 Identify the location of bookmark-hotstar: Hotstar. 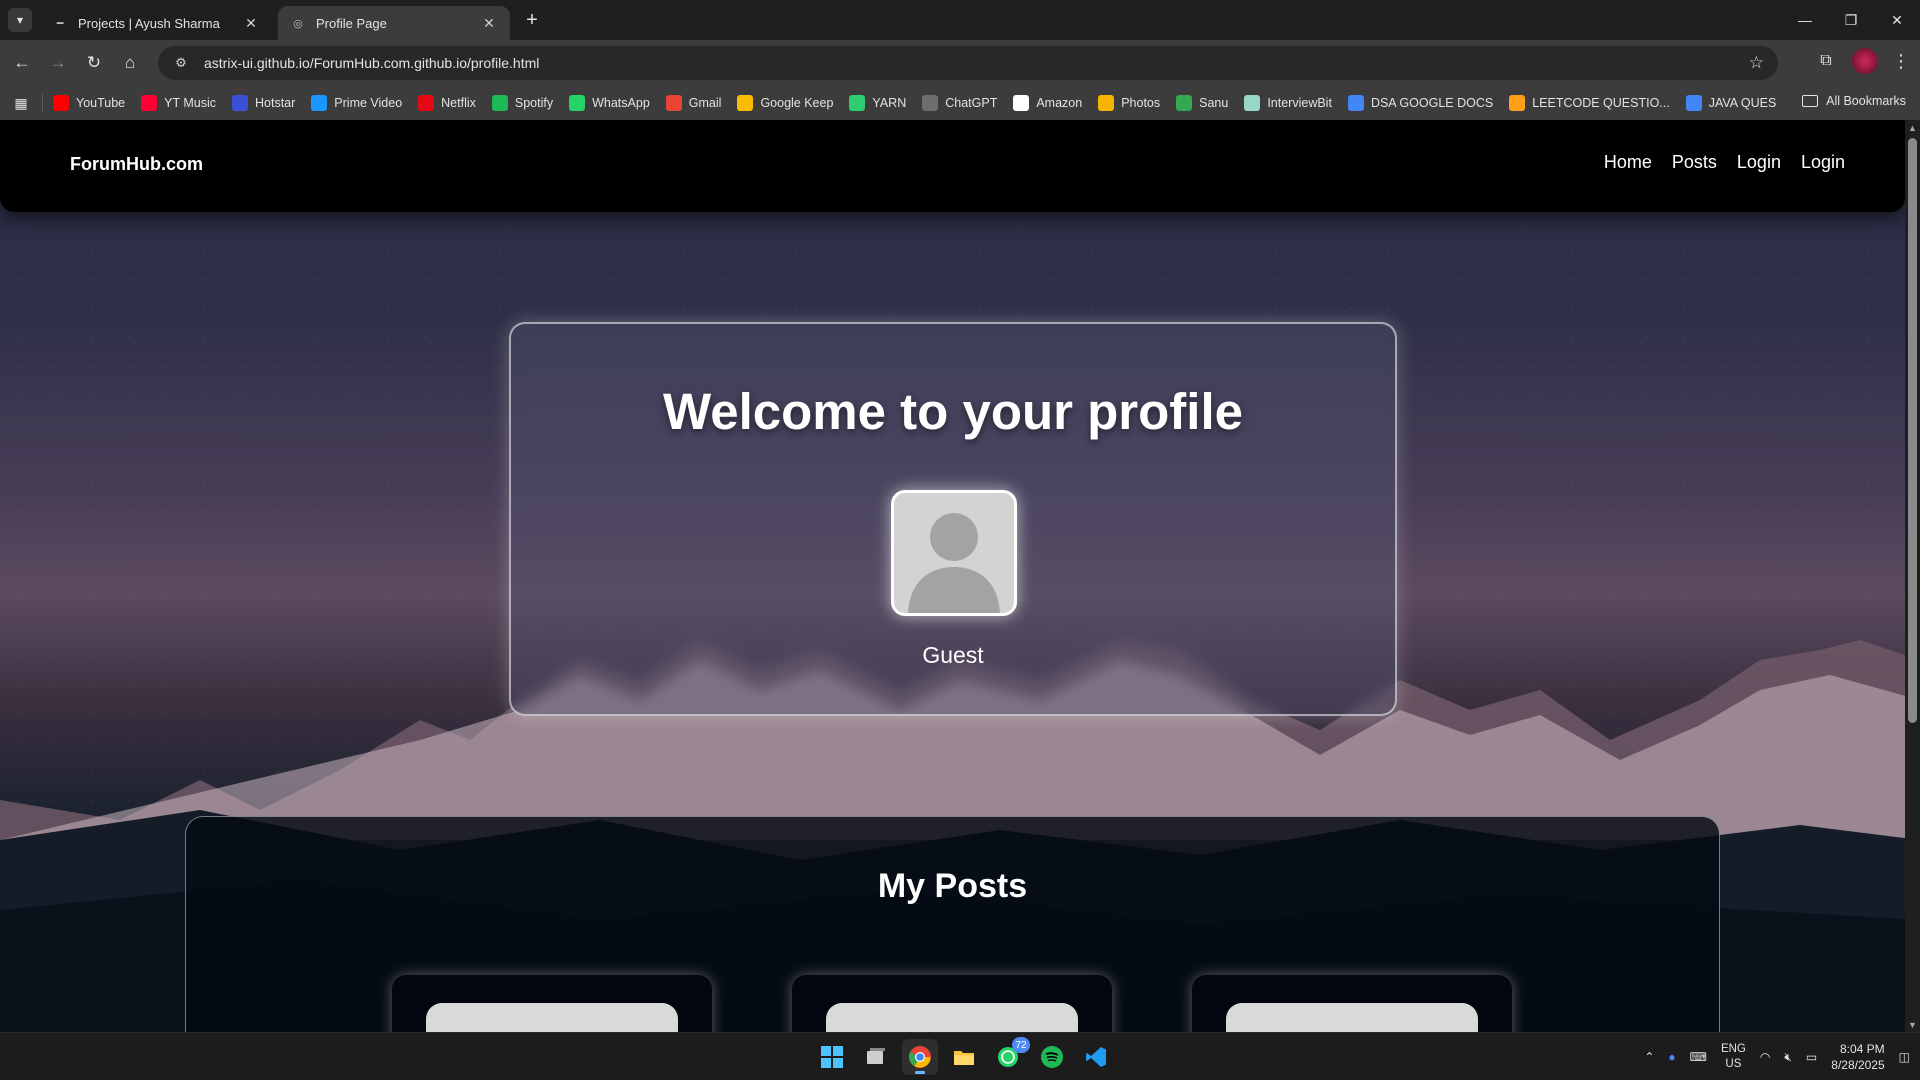
(263, 103).